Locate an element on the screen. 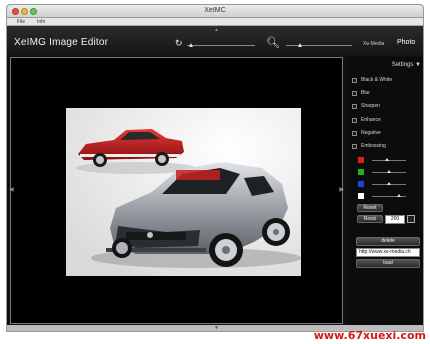  green-slider is located at coordinates (389, 171).